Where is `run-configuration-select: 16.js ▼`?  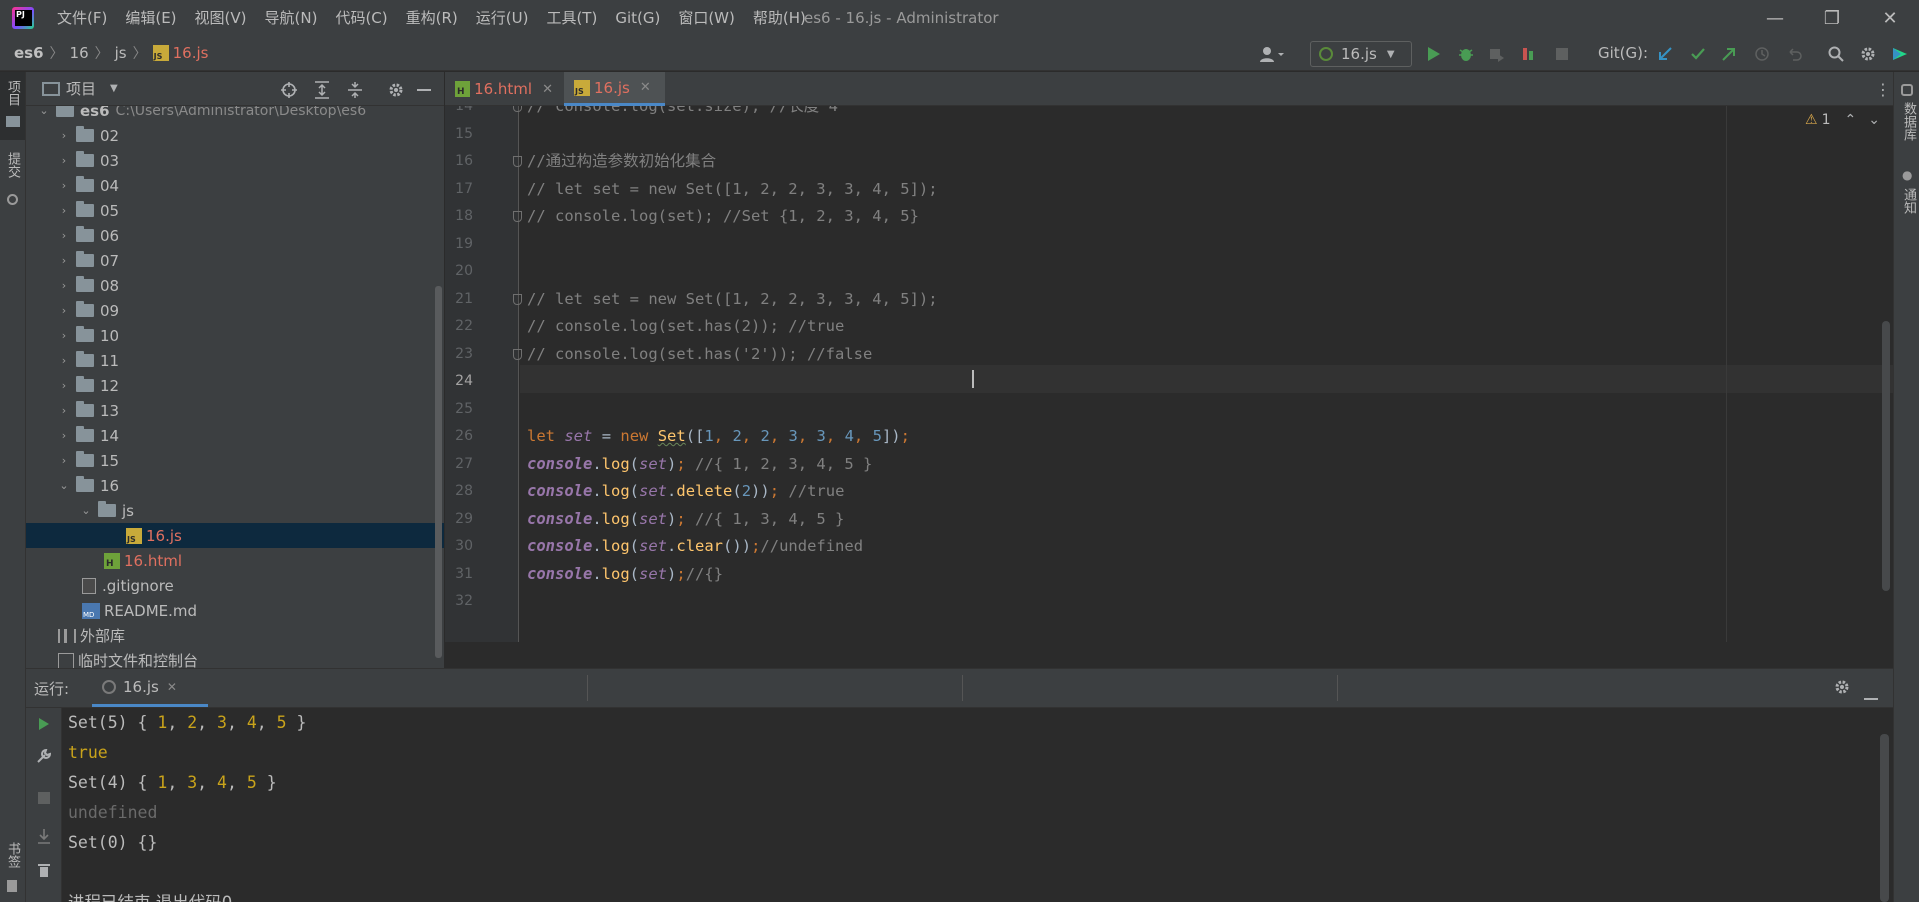 run-configuration-select: 16.js ▼ is located at coordinates (1361, 54).